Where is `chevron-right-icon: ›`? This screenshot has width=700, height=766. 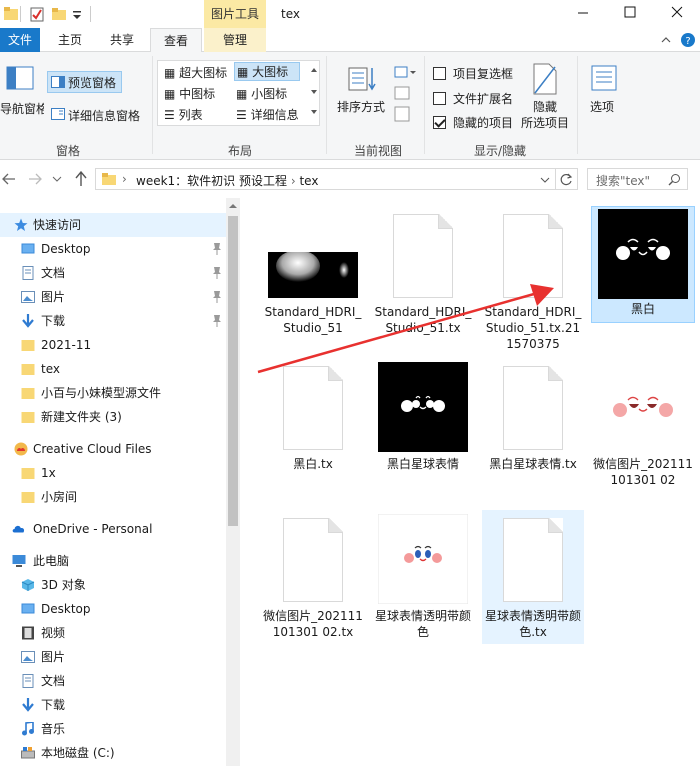 chevron-right-icon: › is located at coordinates (124, 179).